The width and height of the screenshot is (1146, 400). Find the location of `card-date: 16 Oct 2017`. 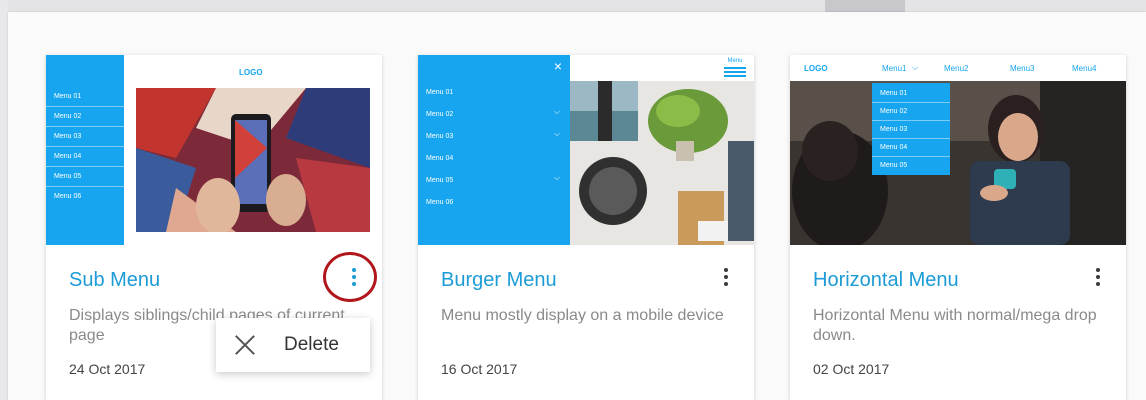

card-date: 16 Oct 2017 is located at coordinates (479, 369).